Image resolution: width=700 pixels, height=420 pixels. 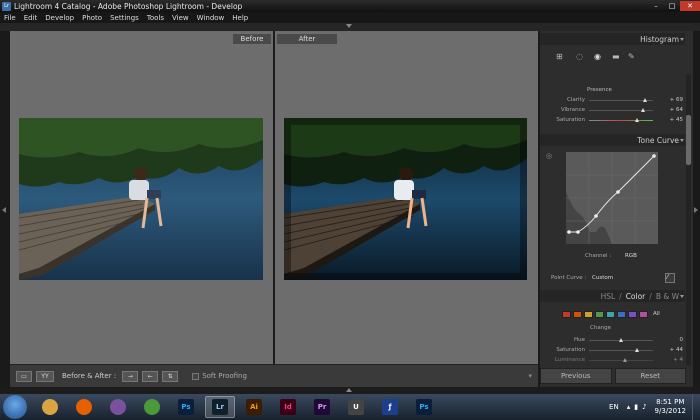 I want to click on close-button: ✕, so click(x=690, y=6).